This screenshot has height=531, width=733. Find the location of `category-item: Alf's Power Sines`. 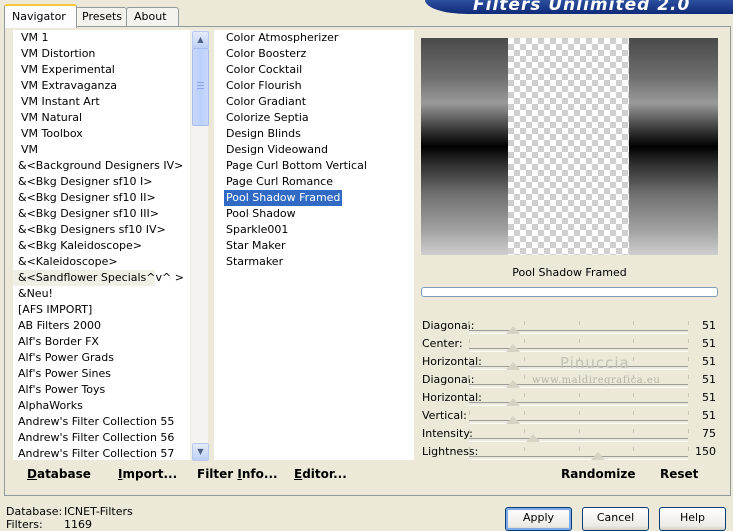

category-item: Alf's Power Sines is located at coordinates (100, 374).